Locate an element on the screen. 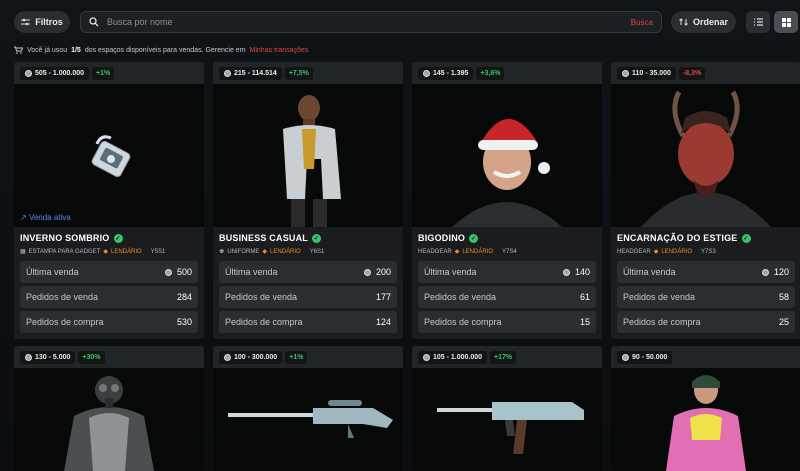  sell-orders-row: Pedidos de venda 58 is located at coordinates (706, 297).